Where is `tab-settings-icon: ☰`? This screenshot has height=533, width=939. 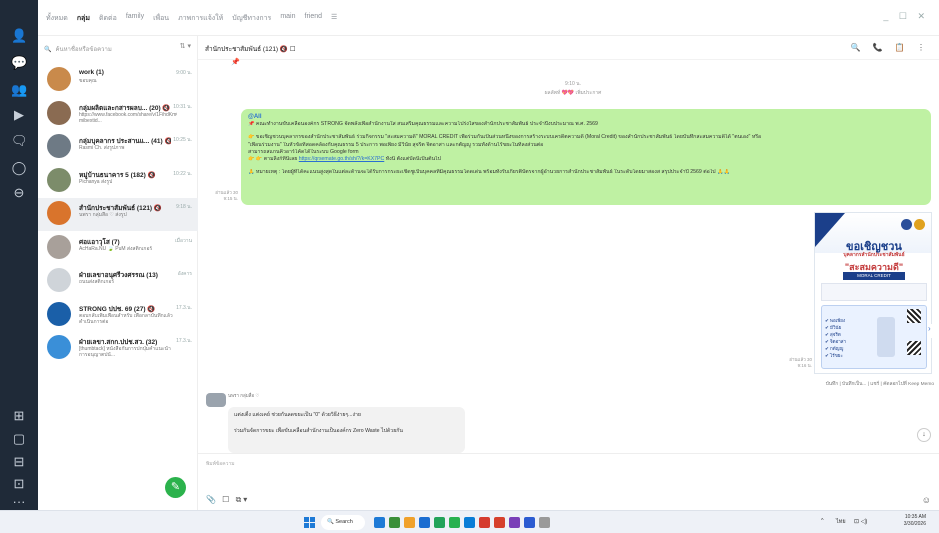
tab-settings-icon: ☰ is located at coordinates (334, 18).